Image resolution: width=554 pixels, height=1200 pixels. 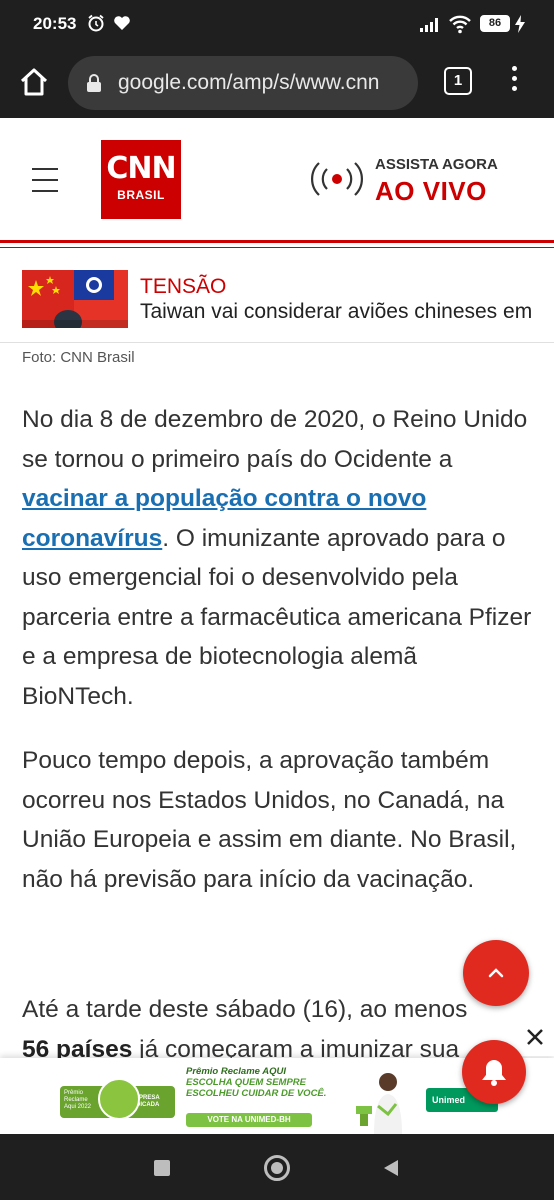 What do you see at coordinates (141, 168) in the screenshot?
I see `logo-cnn-text: CNN` at bounding box center [141, 168].